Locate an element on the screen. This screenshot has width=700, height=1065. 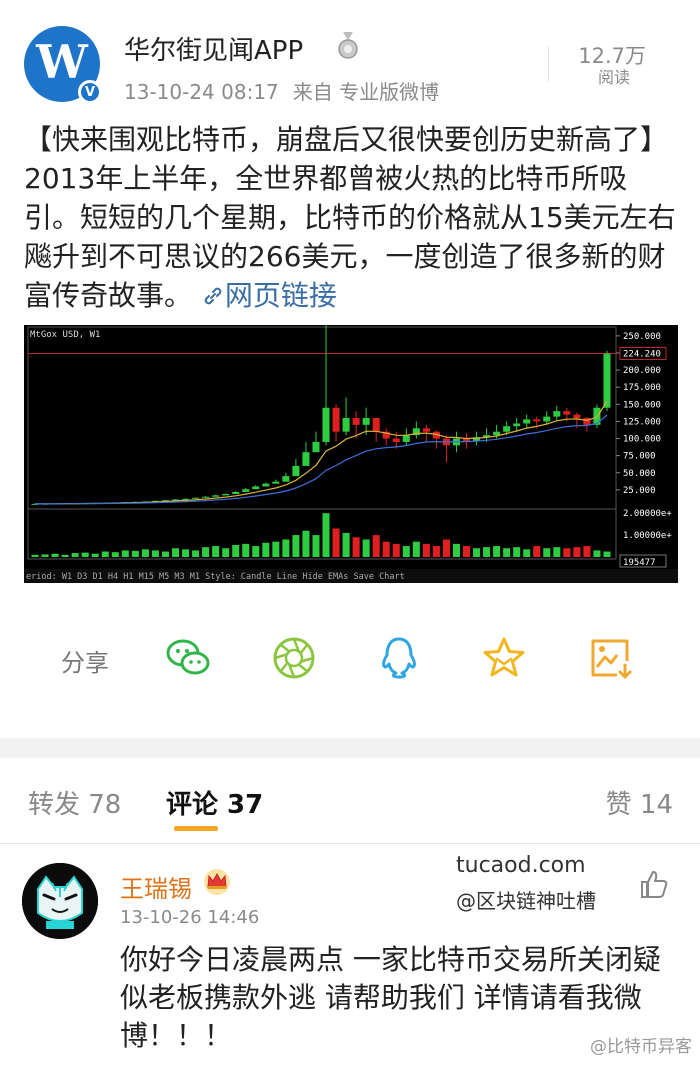
post-meta: 13-10-24 08:17 来自 专业版微博 is located at coordinates (281, 90).